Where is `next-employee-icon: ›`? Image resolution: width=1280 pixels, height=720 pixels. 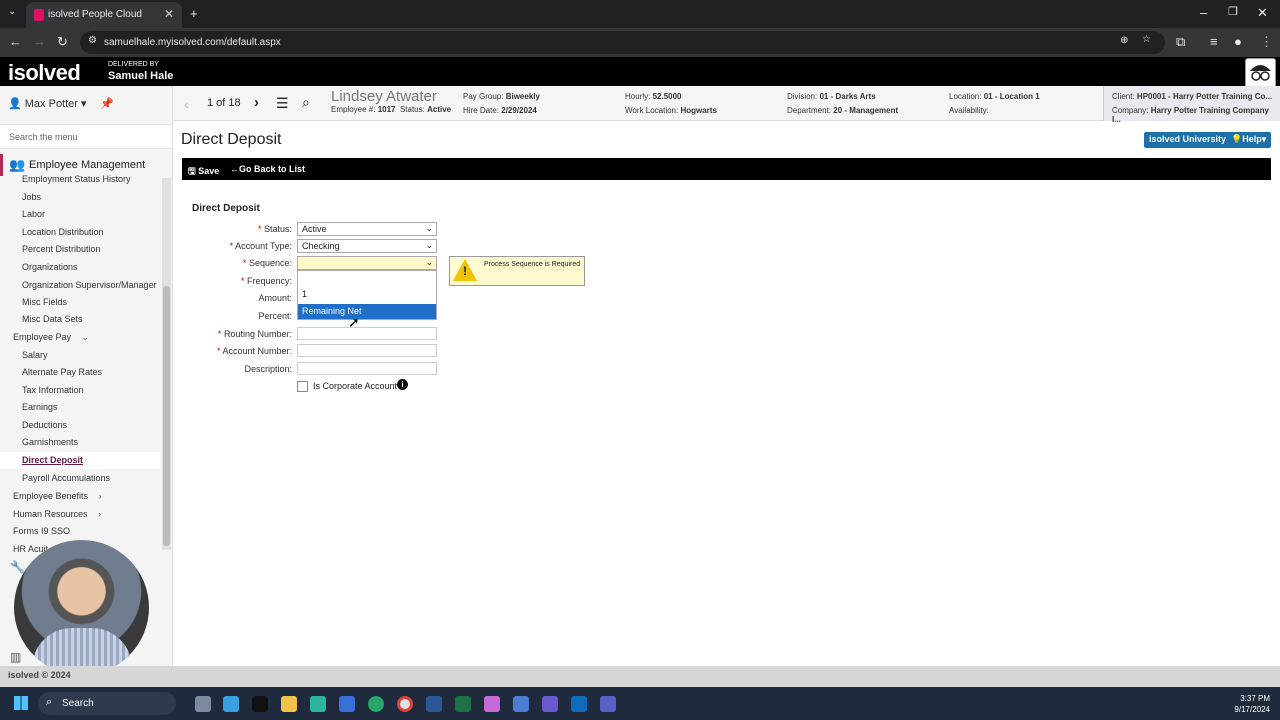
next-employee-icon: › is located at coordinates (256, 102).